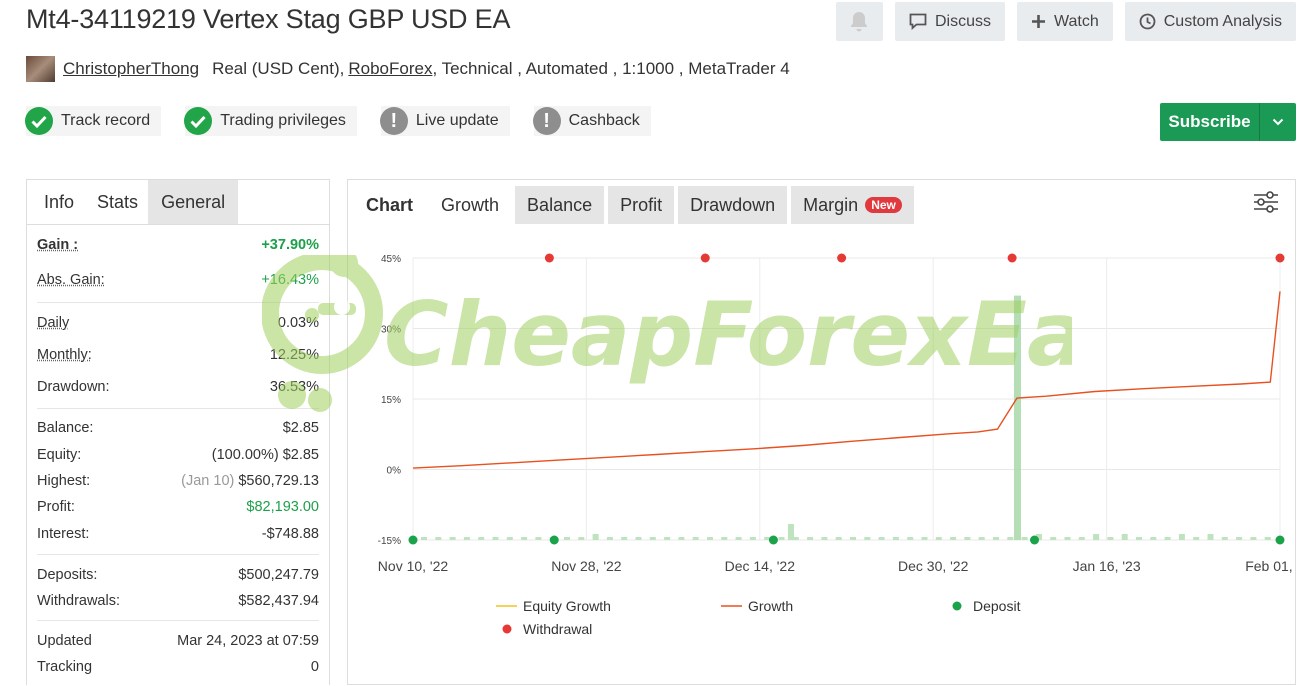 This screenshot has height=686, width=1315. I want to click on notify-button, so click(859, 21).